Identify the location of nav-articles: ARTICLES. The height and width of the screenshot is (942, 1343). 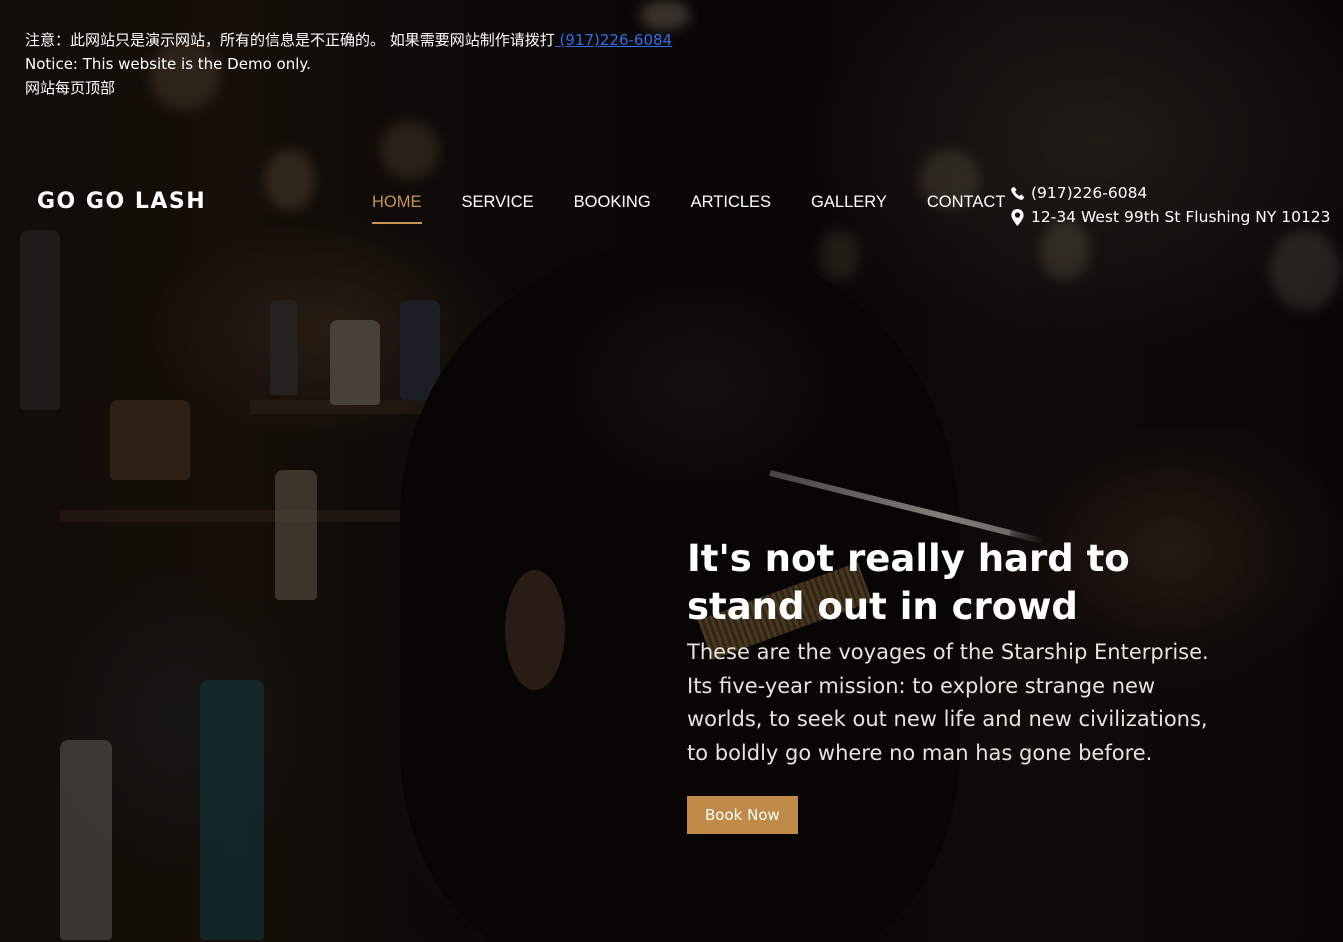
(731, 208).